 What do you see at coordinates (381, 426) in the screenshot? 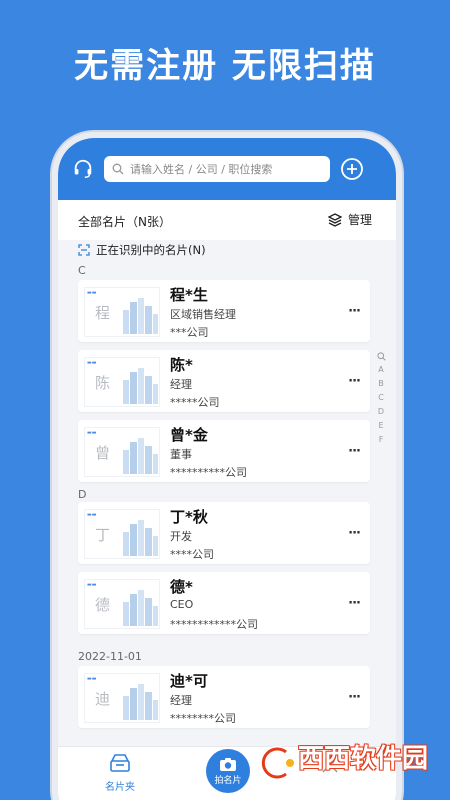
I see `index-letter: E` at bounding box center [381, 426].